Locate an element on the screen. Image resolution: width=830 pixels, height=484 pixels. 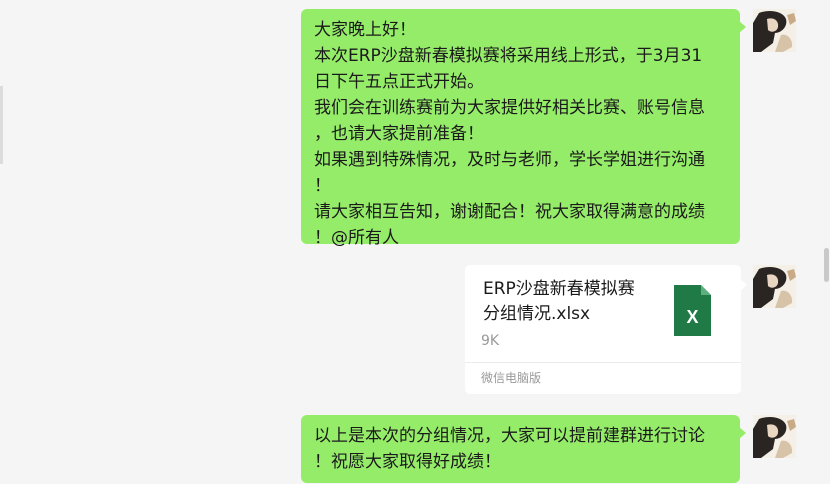
message-line: 本次ERP沙盘新春模拟赛将采用线上形式，于3月31 is located at coordinates (508, 56).